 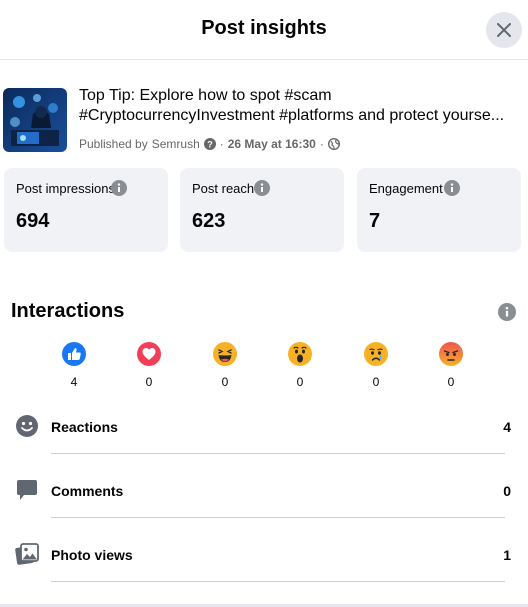 I want to click on reaction-angry, so click(x=451, y=356).